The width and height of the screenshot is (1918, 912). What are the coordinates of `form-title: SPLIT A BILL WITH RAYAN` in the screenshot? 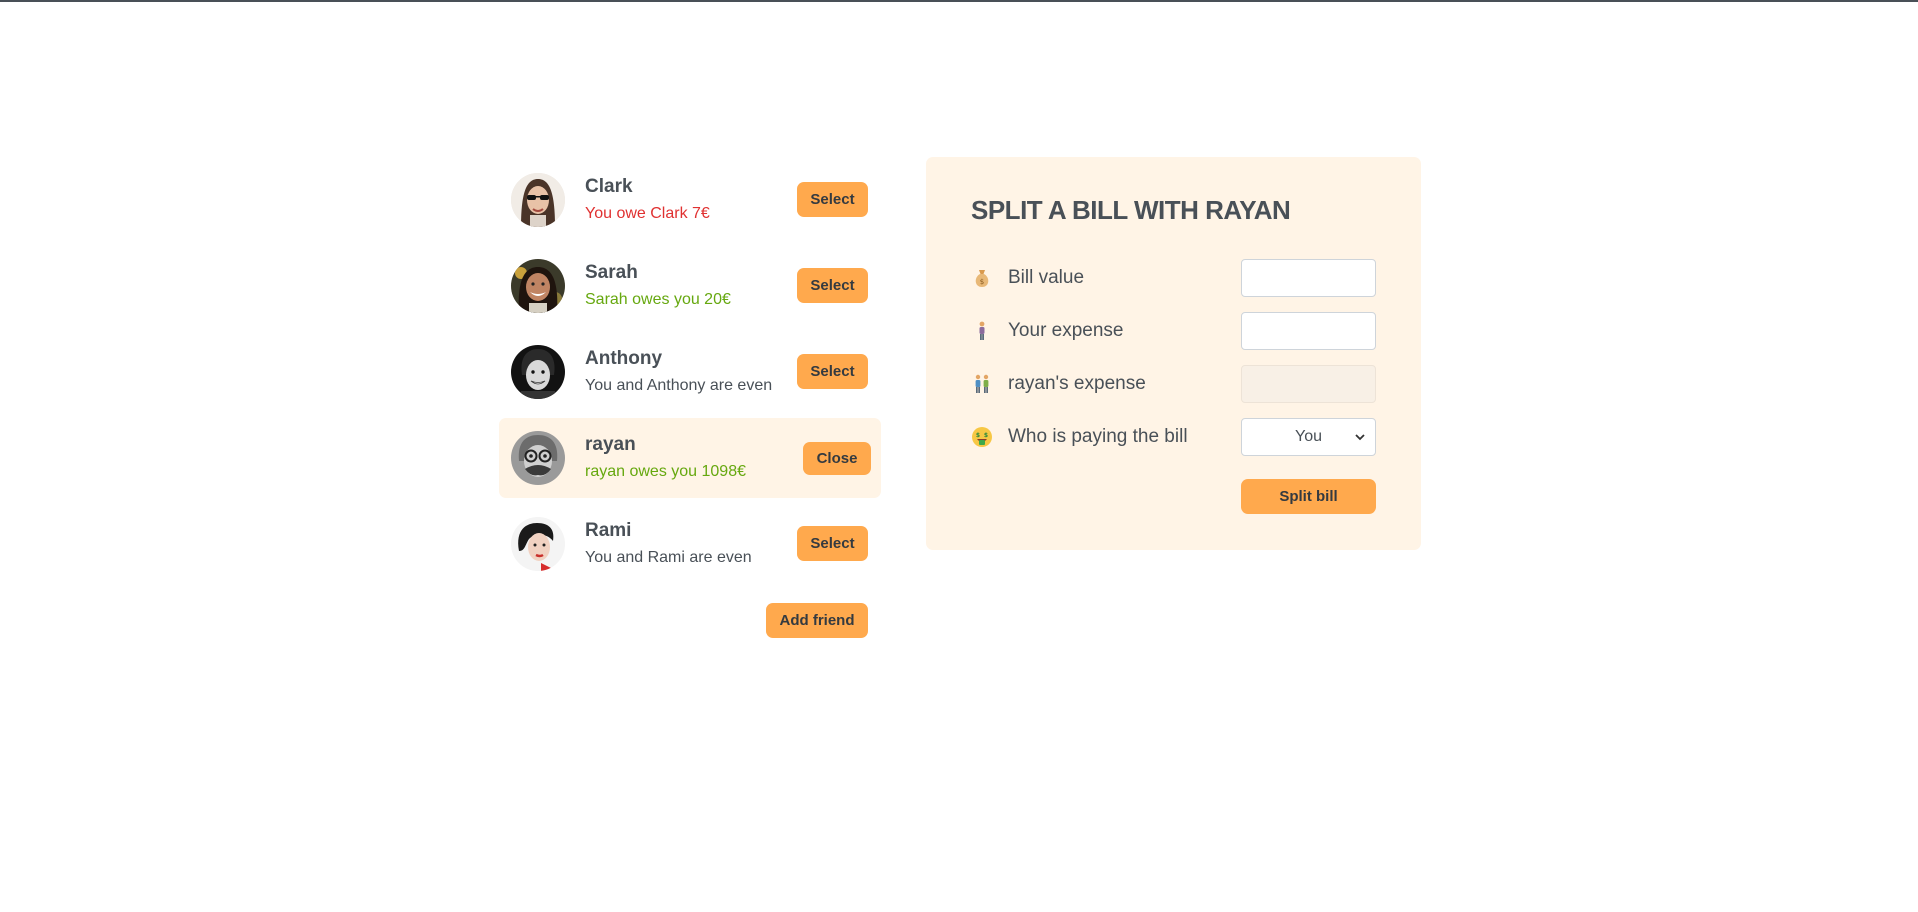 It's located at (1131, 210).